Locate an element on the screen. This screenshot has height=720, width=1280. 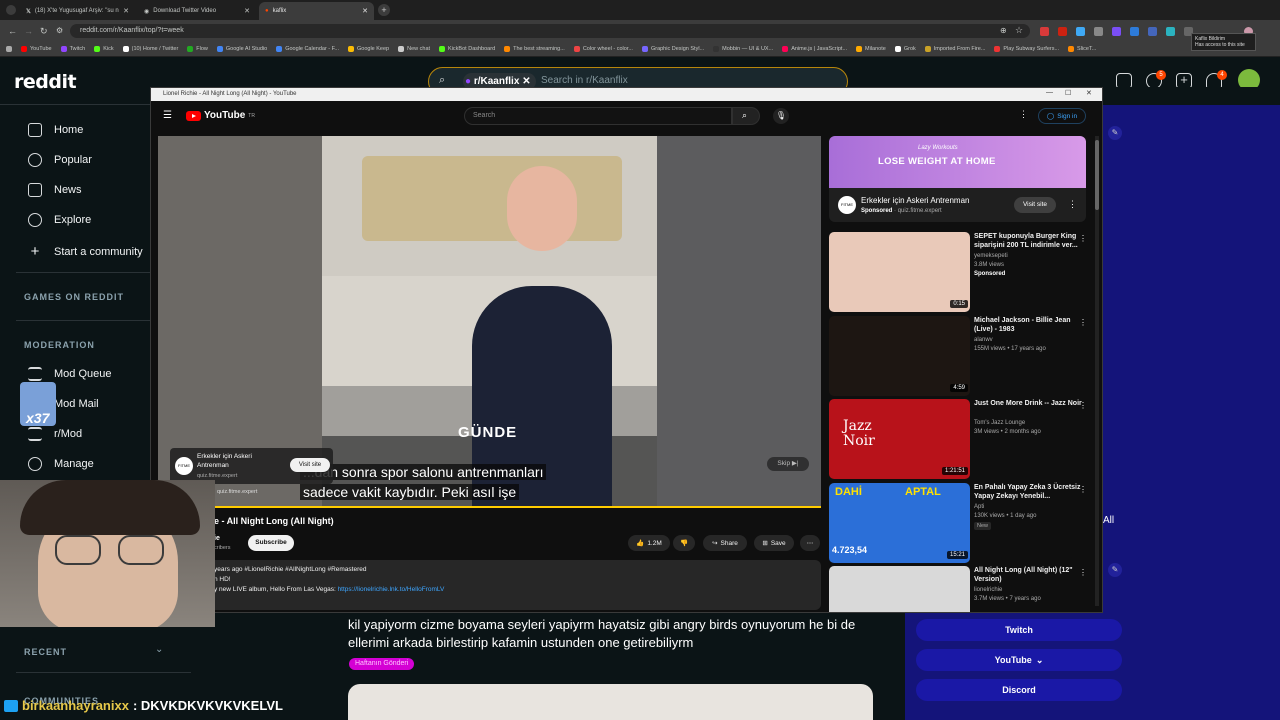
bookmark-item: Flow is located at coordinates (197, 49).